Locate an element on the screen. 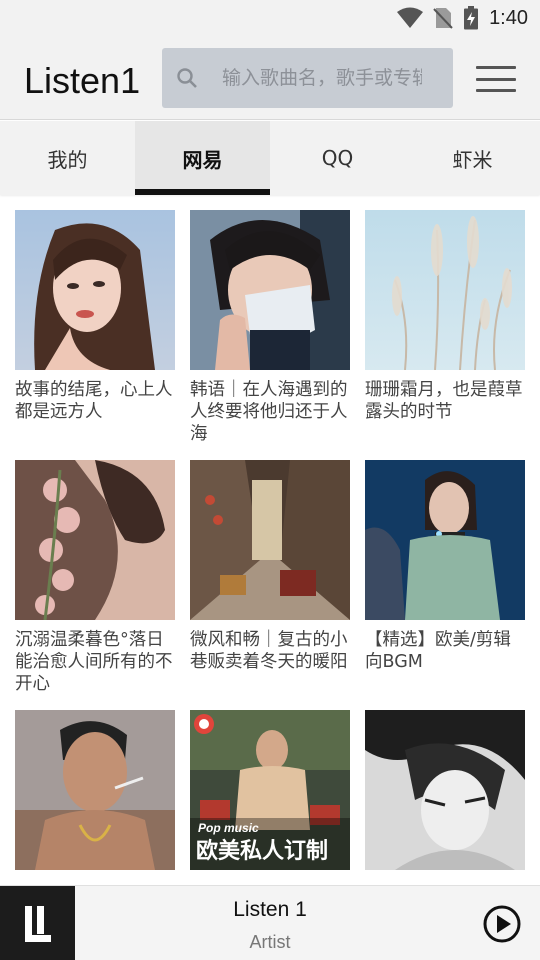 The width and height of the screenshot is (540, 960). tab-qq: QQ is located at coordinates (337, 158).